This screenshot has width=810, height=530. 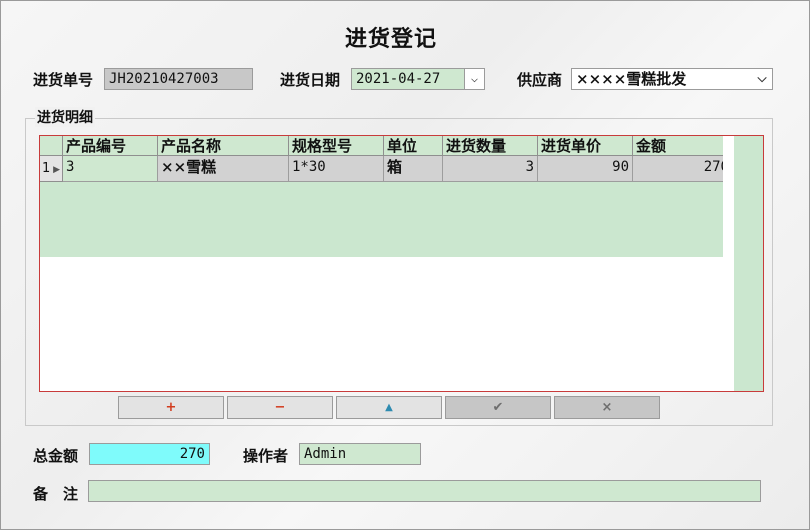 What do you see at coordinates (413, 146) in the screenshot?
I see `col-header-unit: 单位` at bounding box center [413, 146].